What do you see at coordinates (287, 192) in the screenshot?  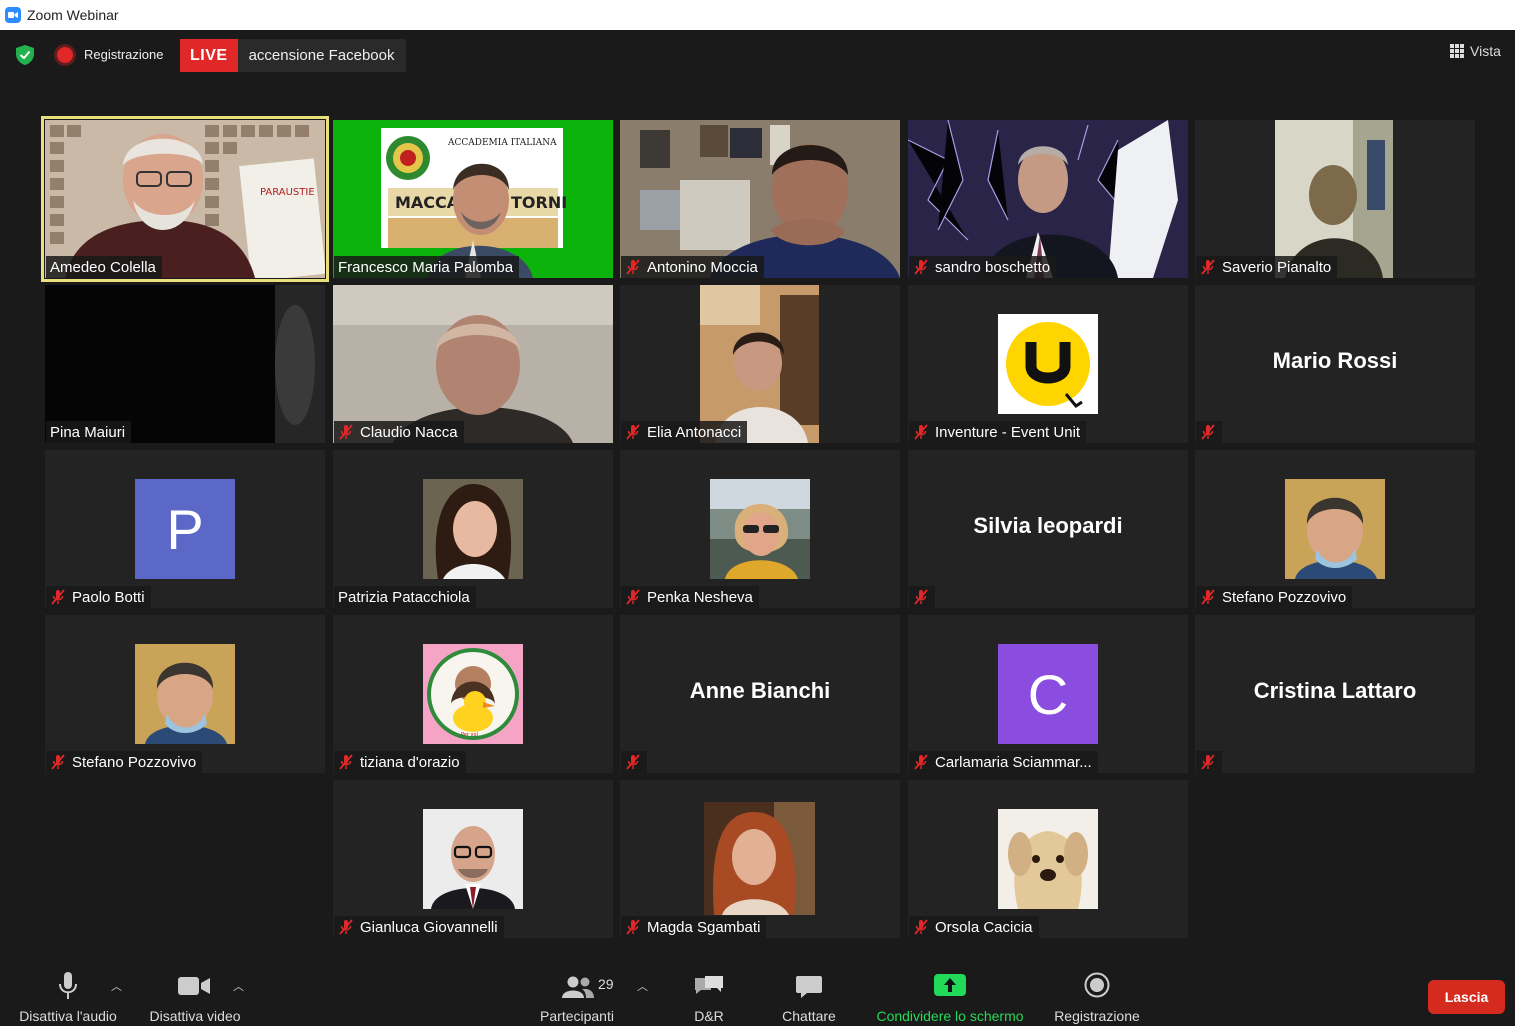 I see `svg-text: PARAUSTIE` at bounding box center [287, 192].